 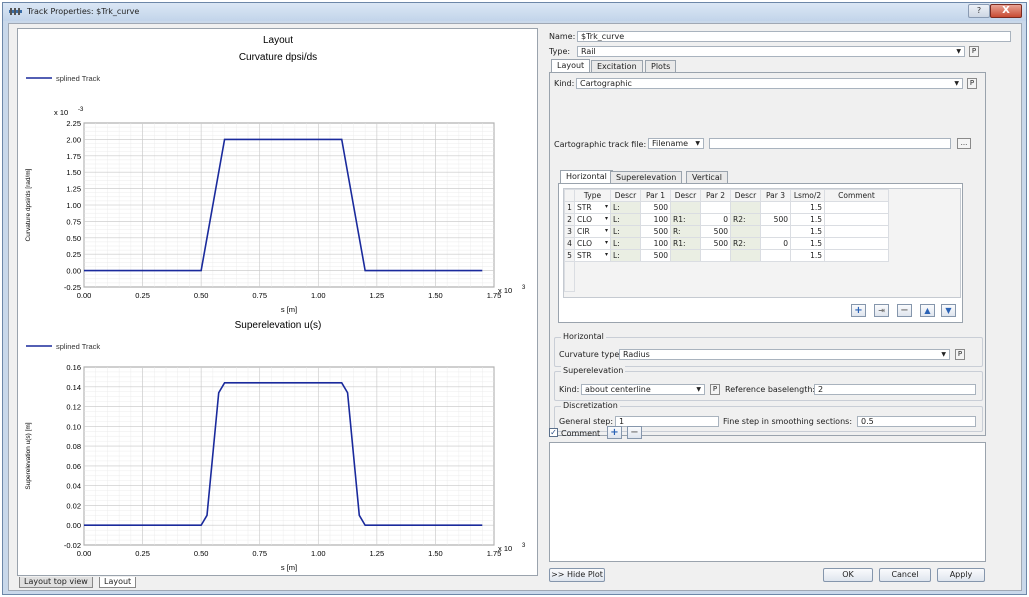 What do you see at coordinates (715, 389) in the screenshot?
I see `super-p-button: P` at bounding box center [715, 389].